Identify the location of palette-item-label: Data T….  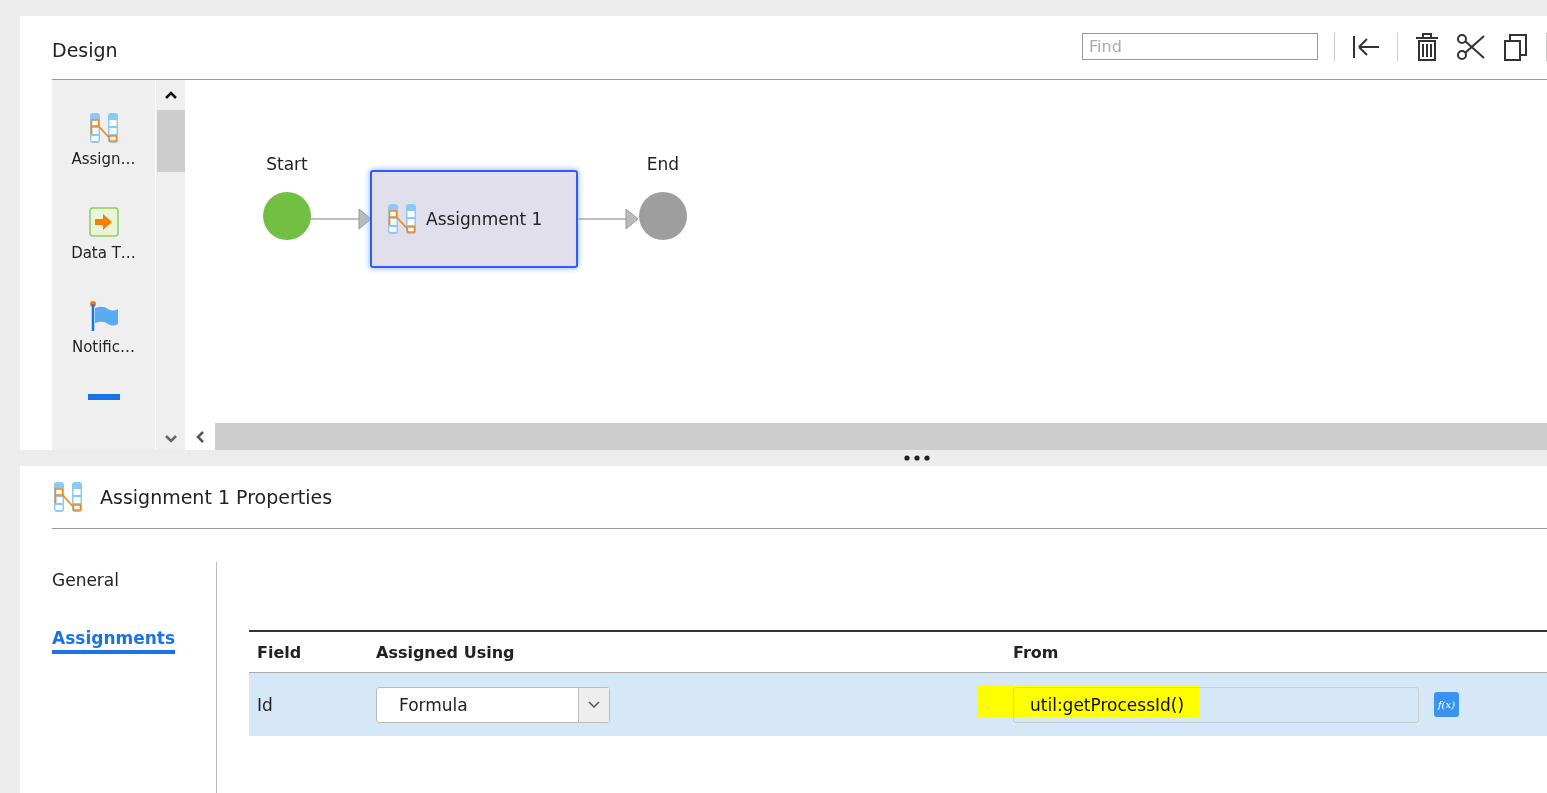
(103, 253).